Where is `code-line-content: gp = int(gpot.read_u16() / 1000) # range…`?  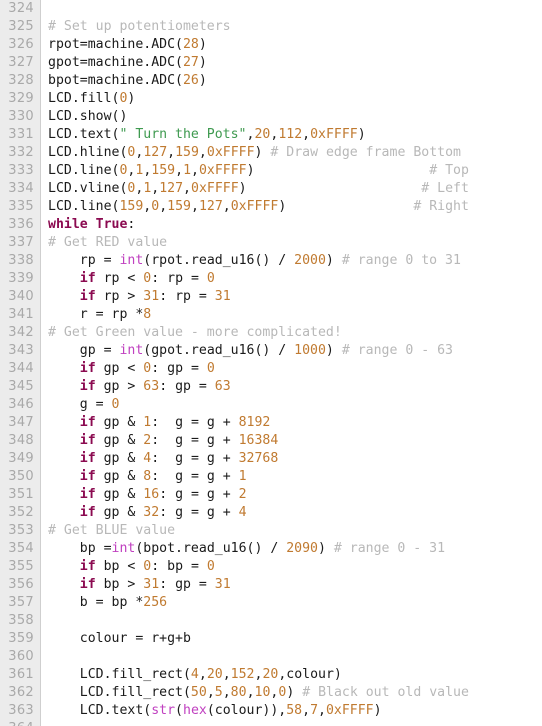
code-line-content: gp = int(gpot.read_u16() / 1000) # range… is located at coordinates (250, 351).